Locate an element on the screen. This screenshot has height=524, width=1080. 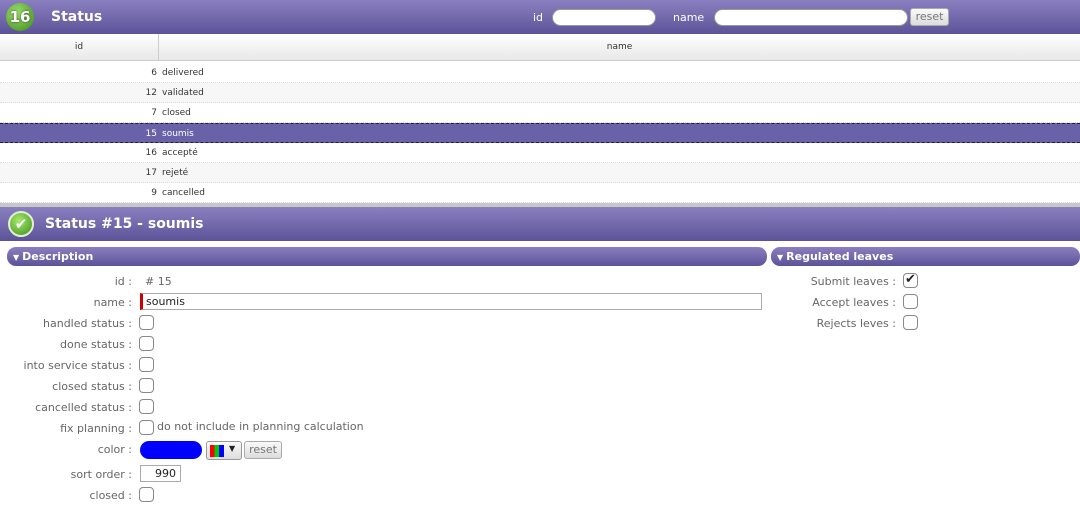
closed-label: closed : is located at coordinates (110, 495).